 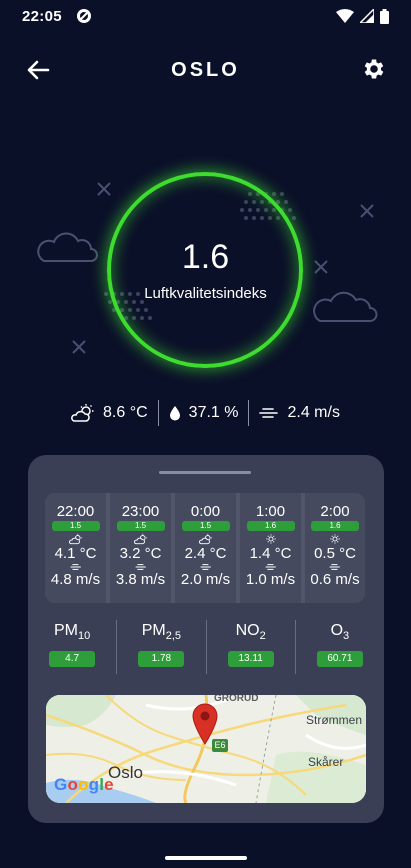 I want to click on pollutant-name: PM10, so click(x=72, y=632).